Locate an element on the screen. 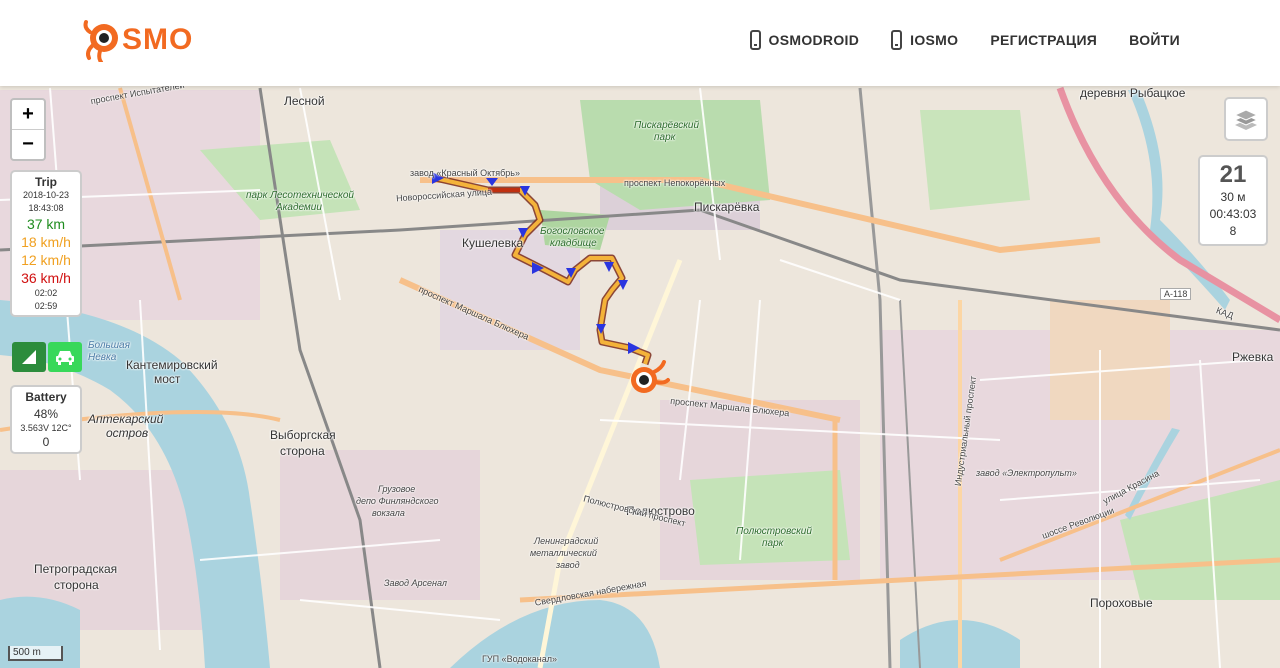 Image resolution: width=1280 pixels, height=668 pixels. zoom-out-button: − is located at coordinates (28, 144).